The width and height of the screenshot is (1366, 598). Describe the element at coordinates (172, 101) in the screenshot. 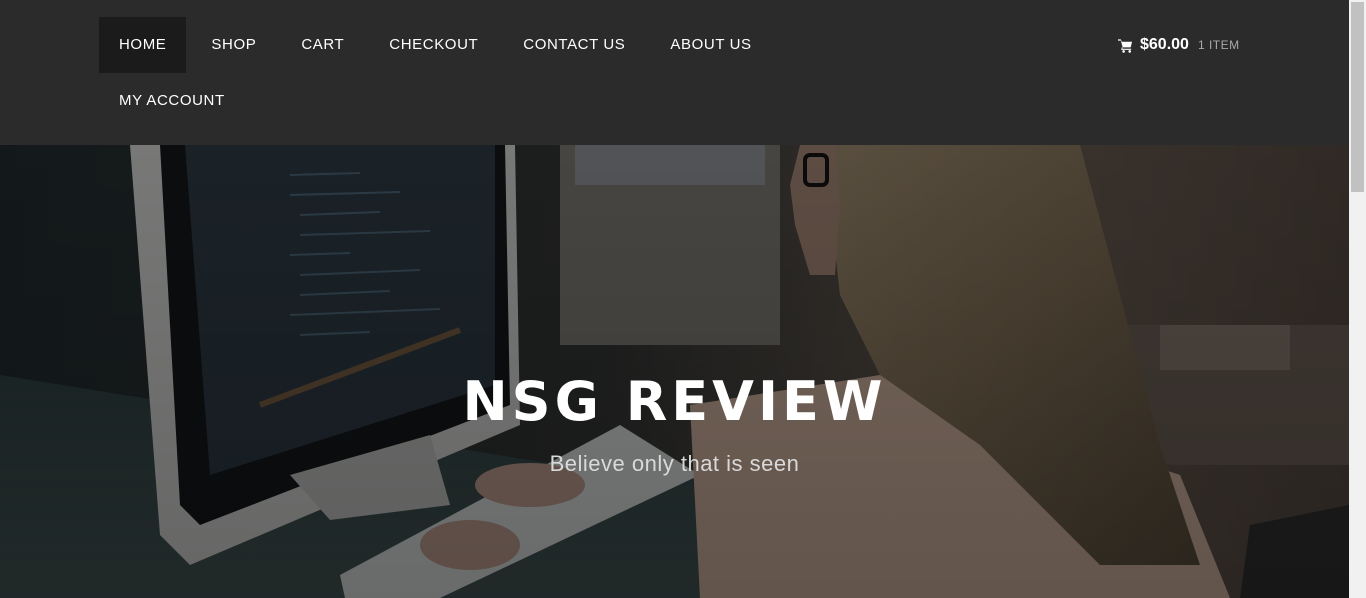

I see `nav-item-my-account: MY ACCOUNT` at that location.